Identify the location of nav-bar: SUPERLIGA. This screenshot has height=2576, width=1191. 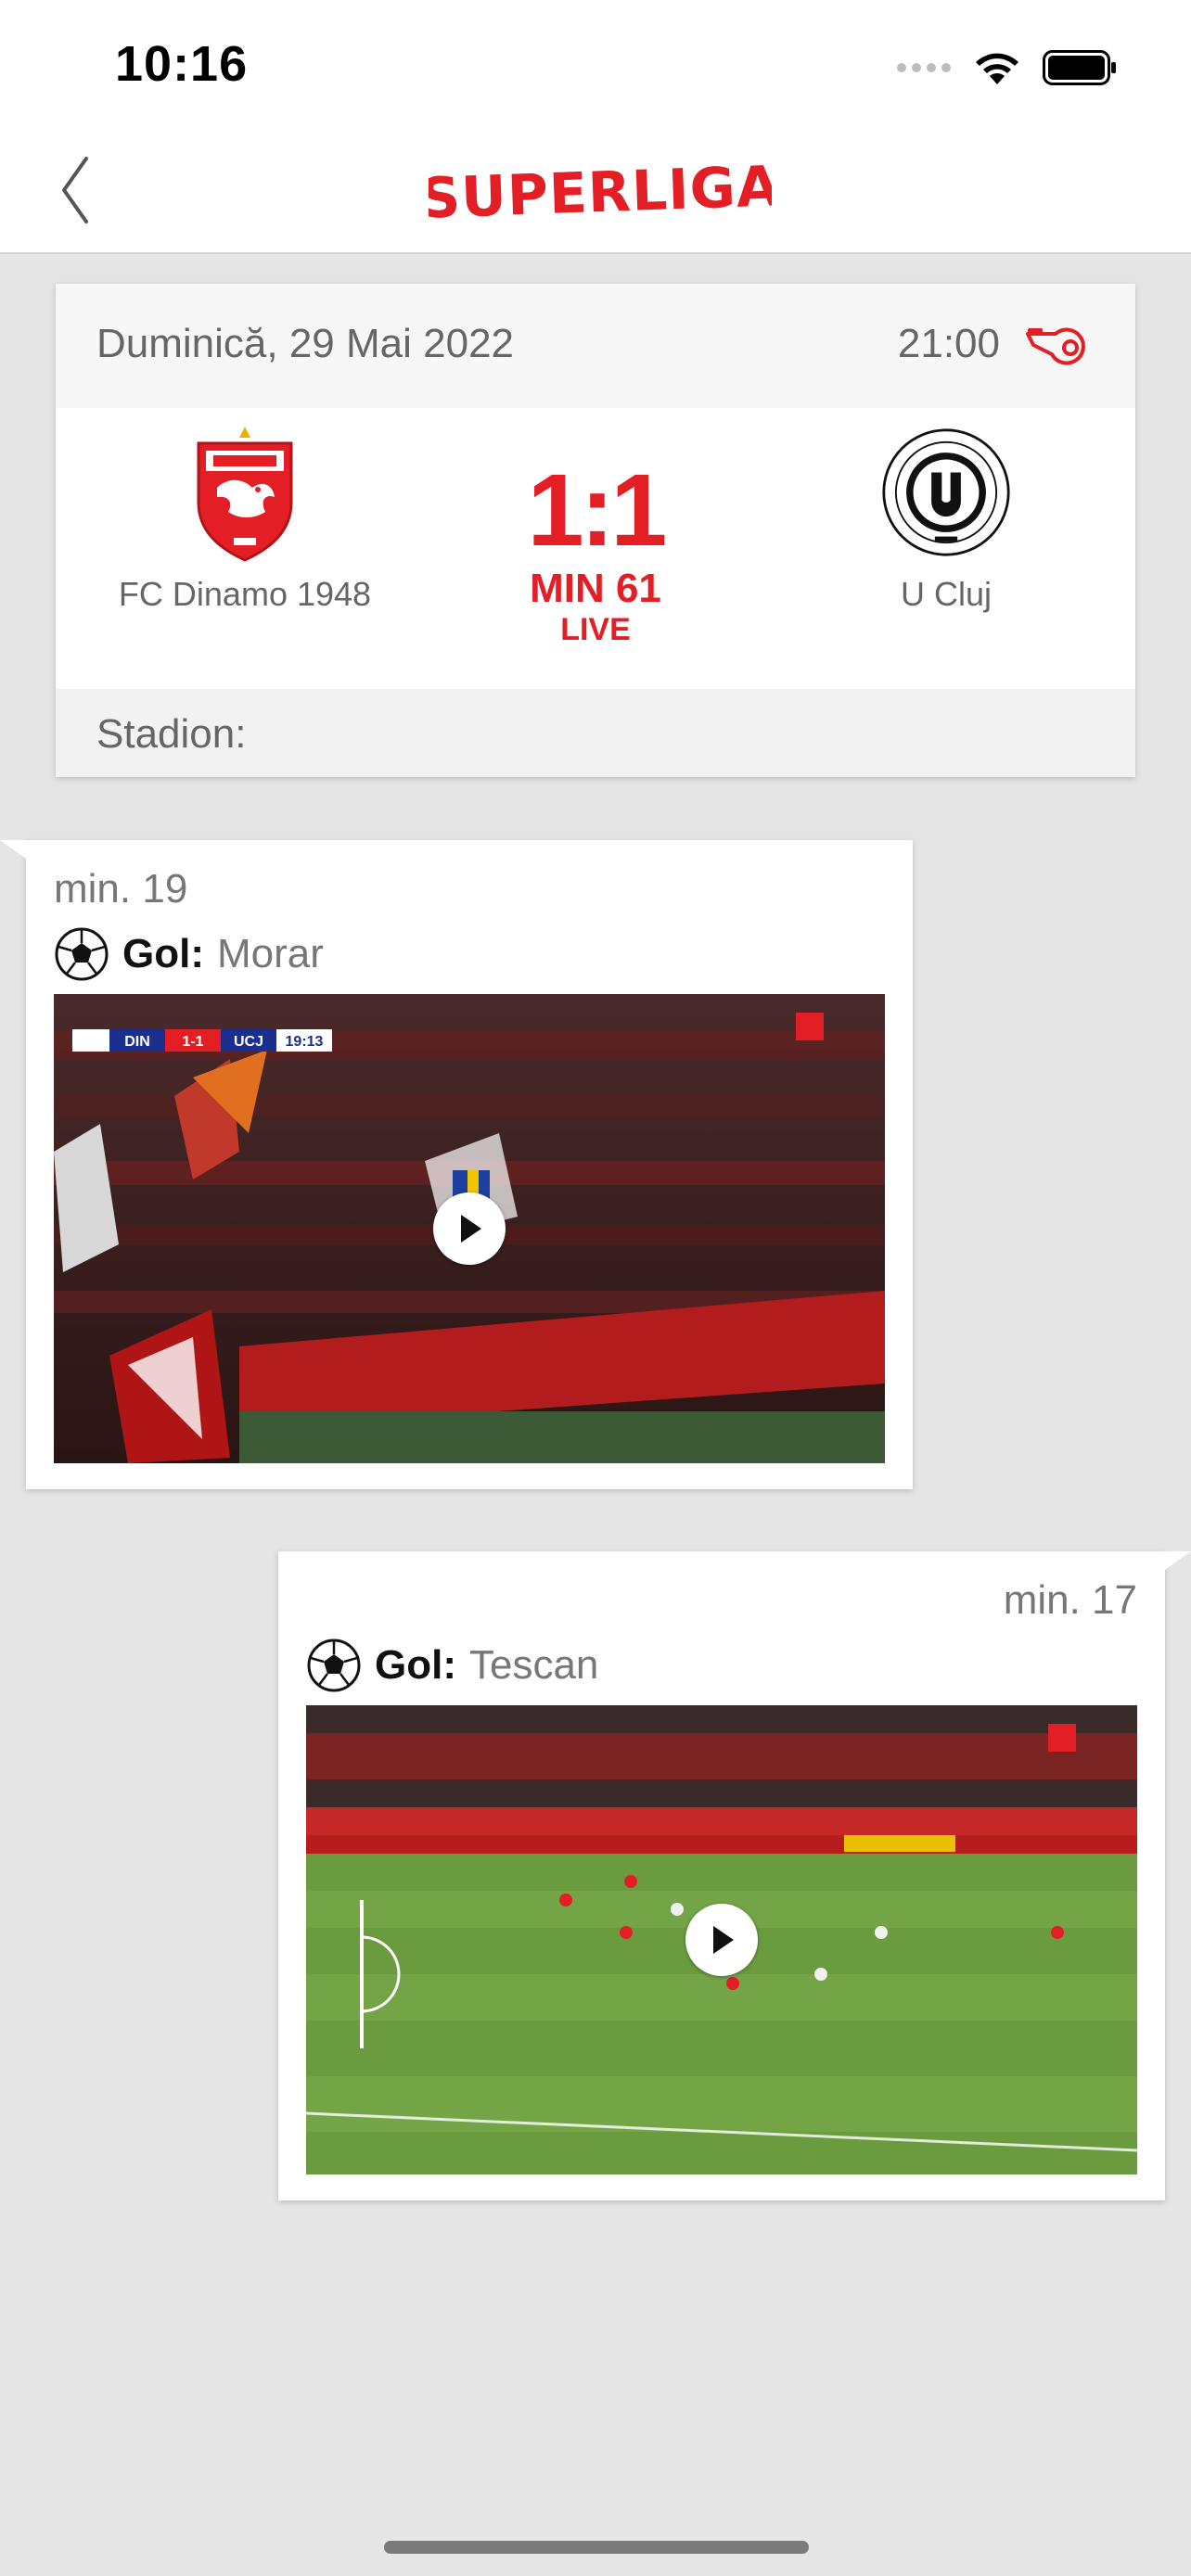
(595, 190).